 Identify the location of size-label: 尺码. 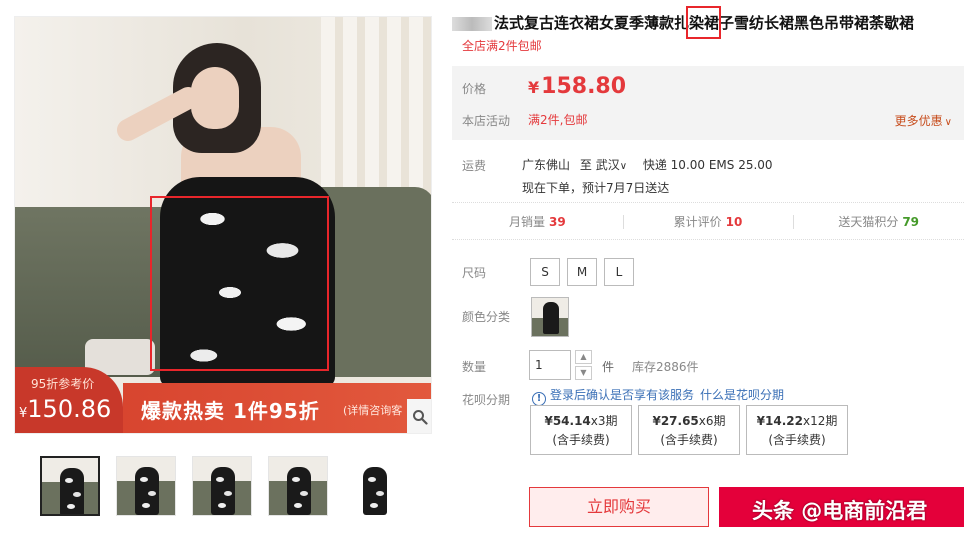
(474, 273).